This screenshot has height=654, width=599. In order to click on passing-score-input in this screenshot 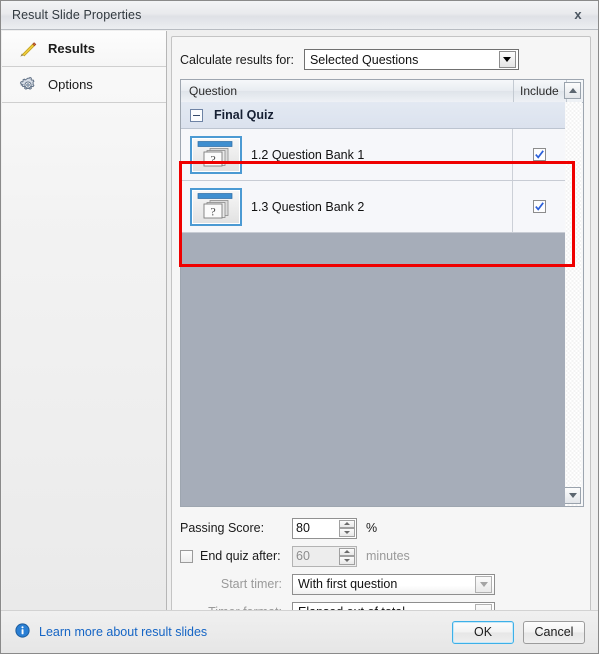, I will do `click(316, 528)`.